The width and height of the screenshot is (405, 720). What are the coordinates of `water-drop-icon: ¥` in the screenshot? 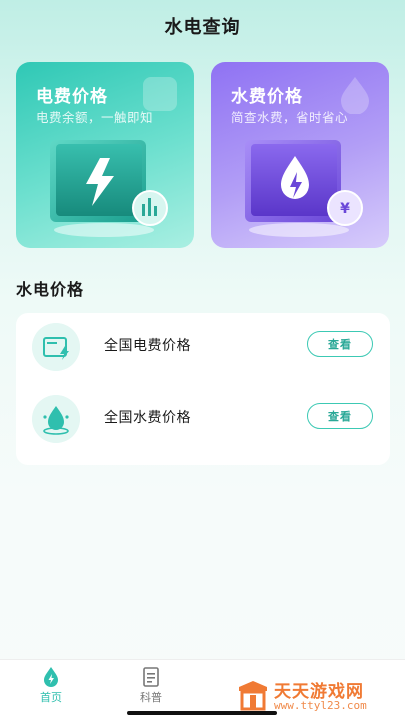 It's located at (304, 188).